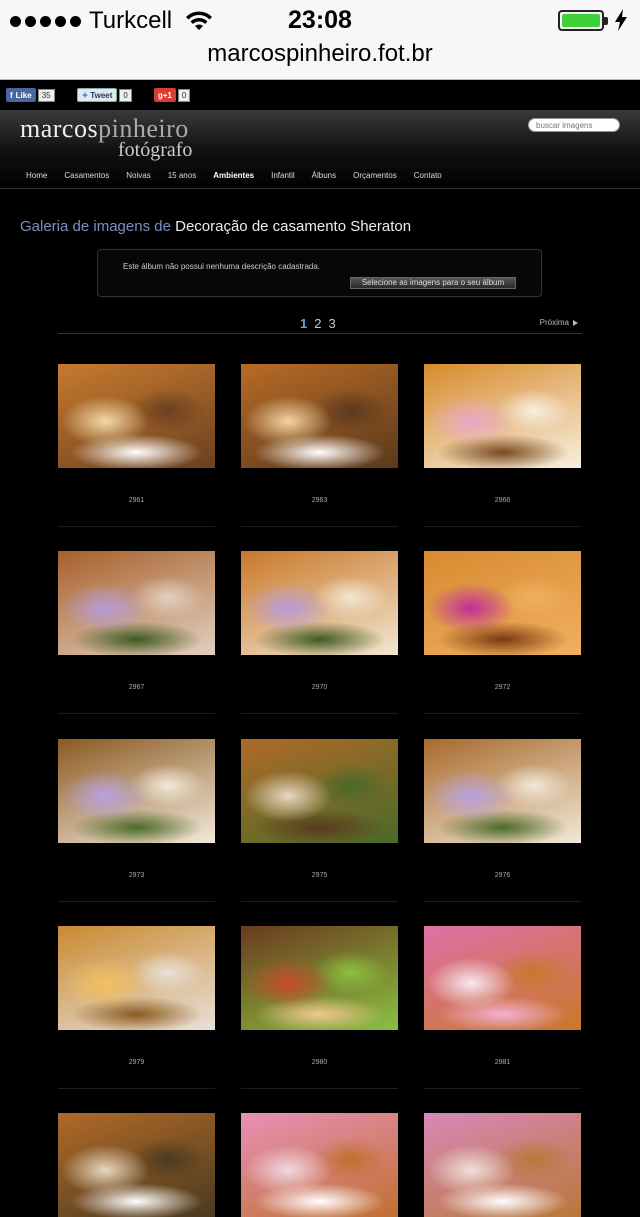 Image resolution: width=640 pixels, height=1217 pixels. What do you see at coordinates (182, 175) in the screenshot?
I see `nav-15-anos: 15 anos` at bounding box center [182, 175].